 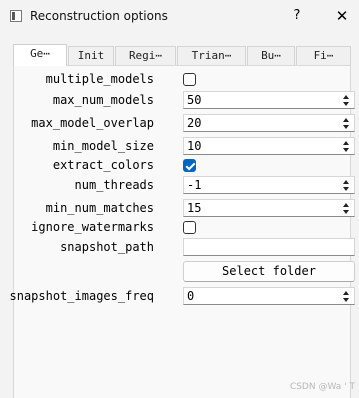 I want to click on app-icon, so click(x=16, y=16).